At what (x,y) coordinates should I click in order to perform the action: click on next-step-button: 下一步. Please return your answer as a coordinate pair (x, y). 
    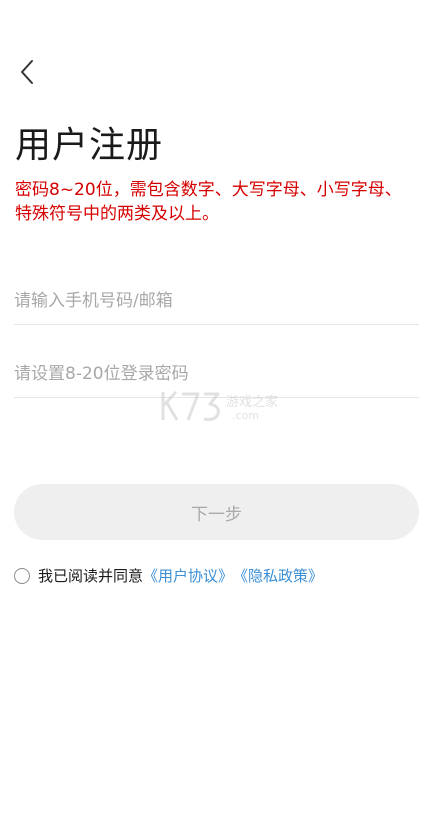
    Looking at the image, I should click on (216, 512).